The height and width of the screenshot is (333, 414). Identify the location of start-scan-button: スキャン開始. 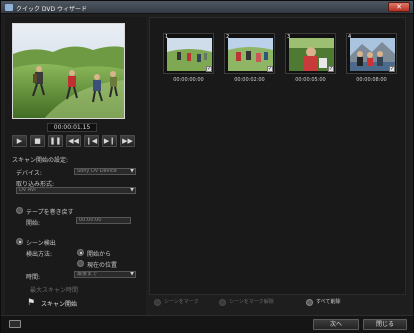
(59, 303).